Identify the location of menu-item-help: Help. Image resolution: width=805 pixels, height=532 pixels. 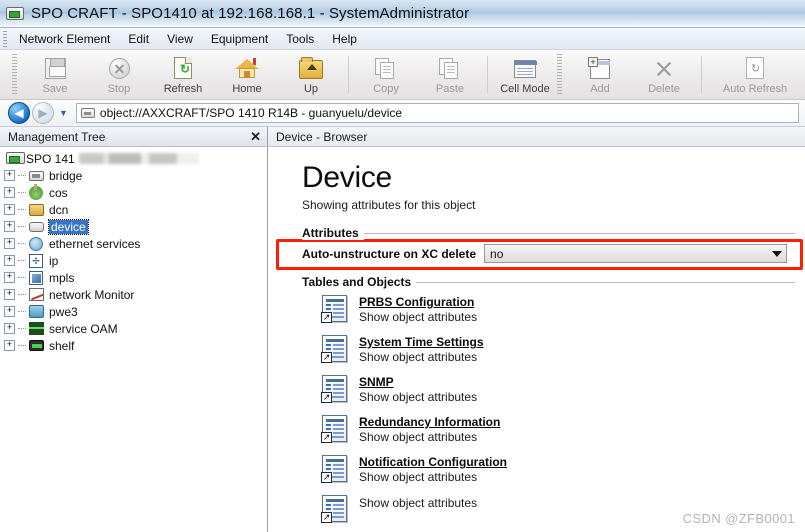
(344, 39).